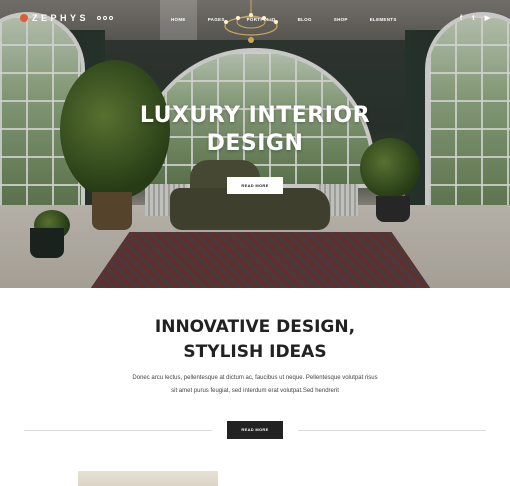  What do you see at coordinates (118, 430) in the screenshot?
I see `divider-left` at bounding box center [118, 430].